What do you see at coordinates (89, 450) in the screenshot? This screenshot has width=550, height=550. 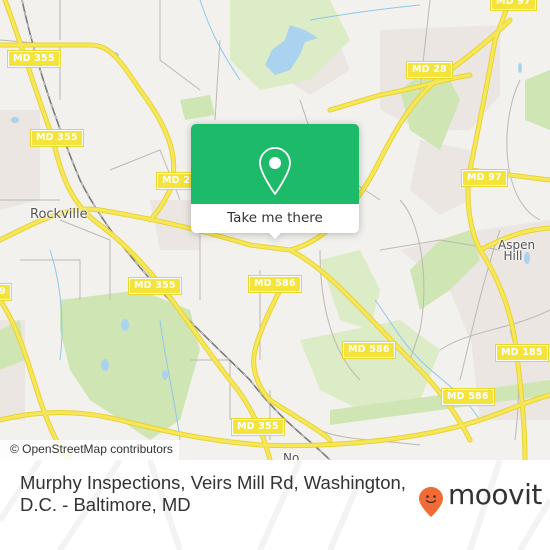 I see `map-attribution: © OpenStreetMap contributors` at bounding box center [89, 450].